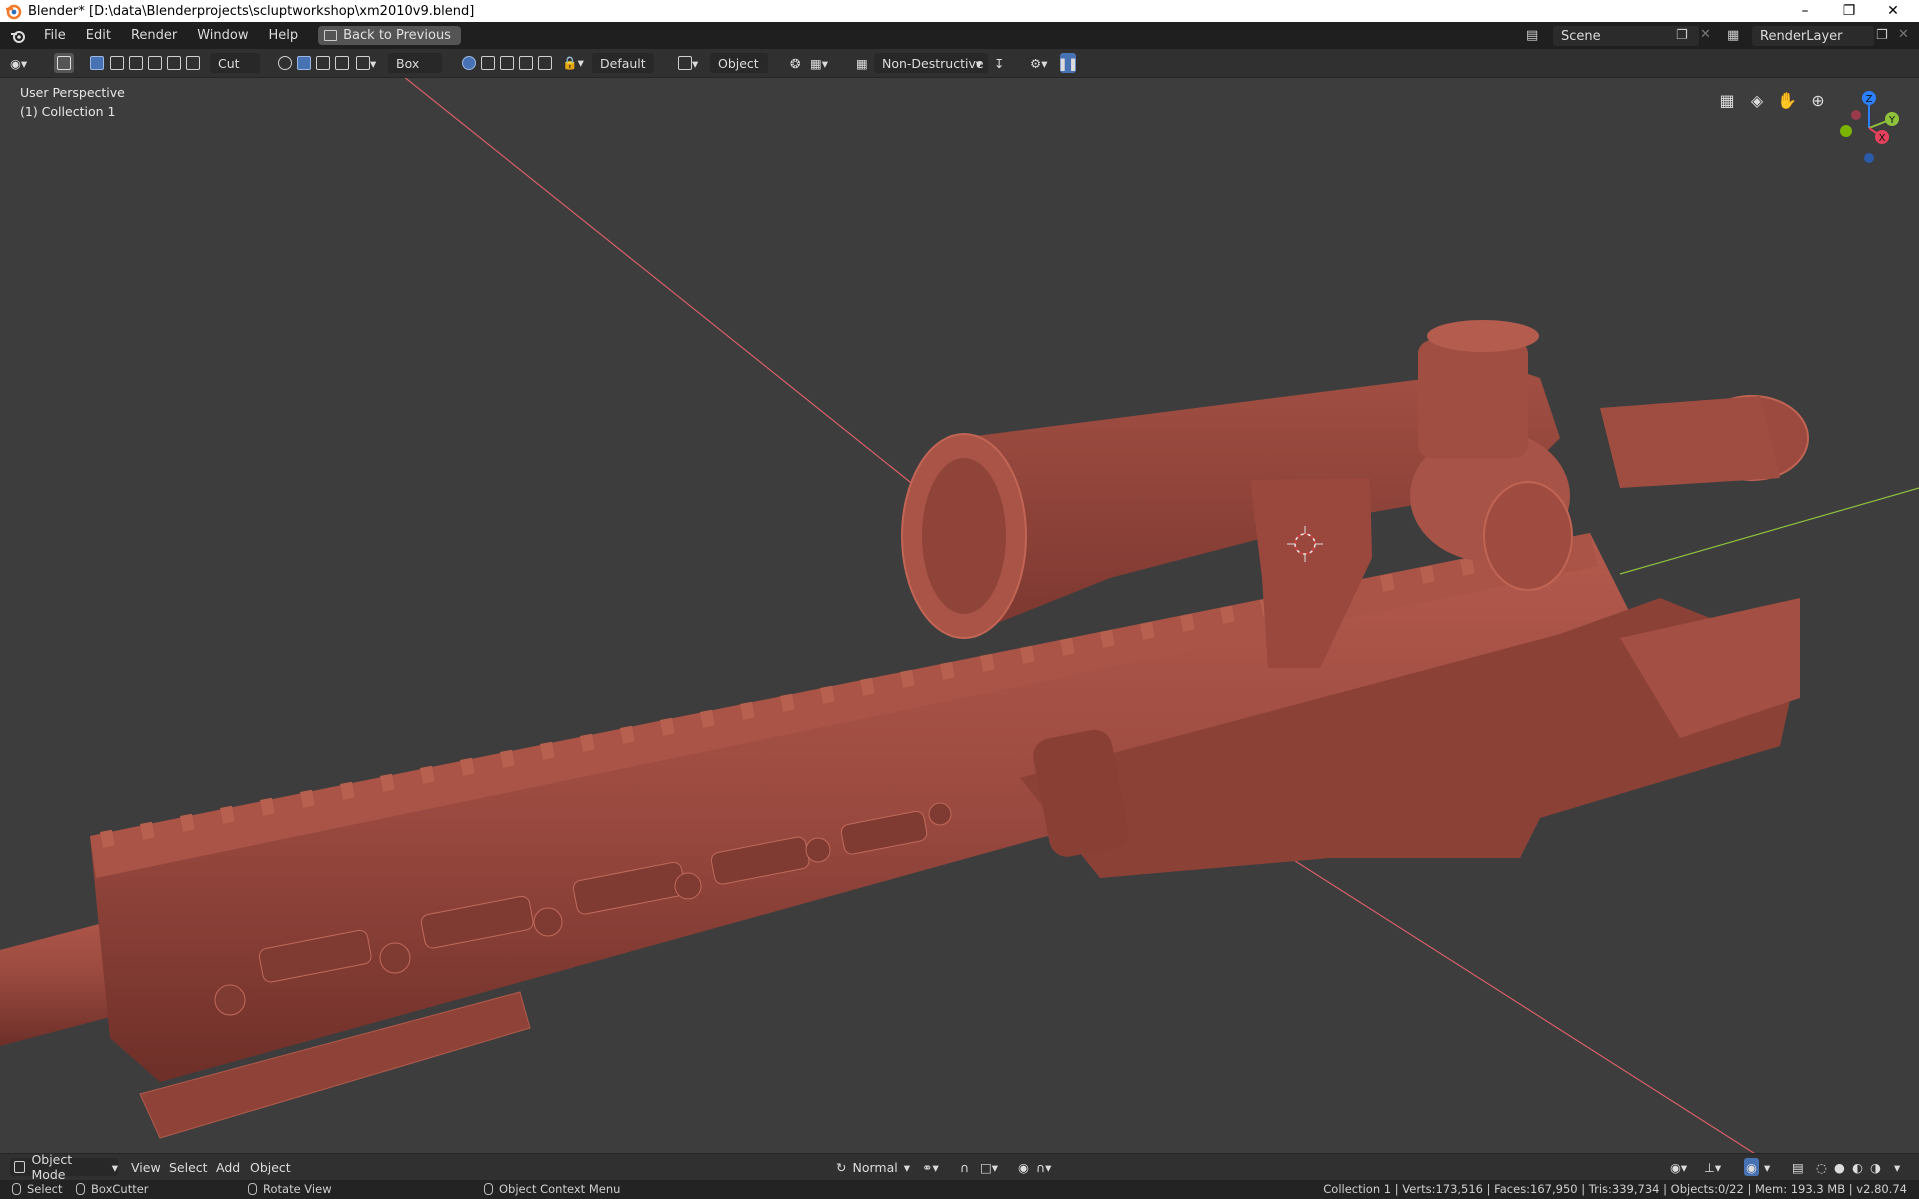 The image size is (1919, 1199). Describe the element at coordinates (1856, 115) in the screenshot. I see `gizmo-neg-x` at that location.